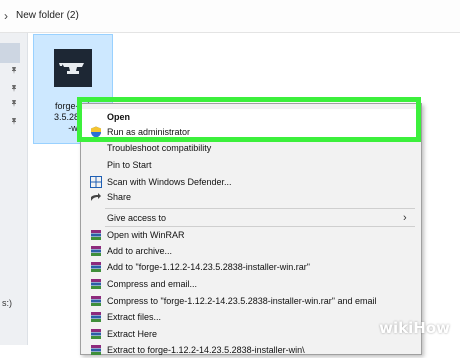 This screenshot has width=460, height=358. Describe the element at coordinates (249, 119) in the screenshot. I see `highlight-box` at that location.